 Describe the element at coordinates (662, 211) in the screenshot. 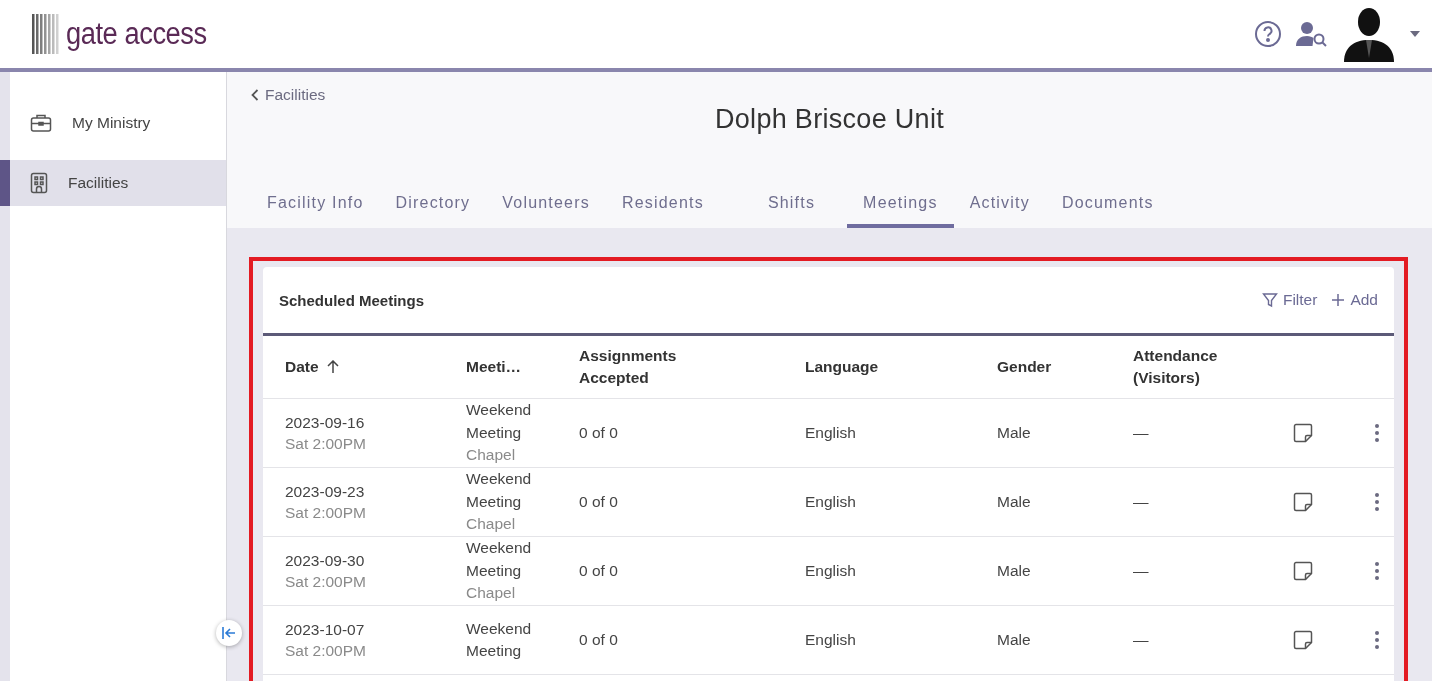

I see `tab: Residents` at that location.